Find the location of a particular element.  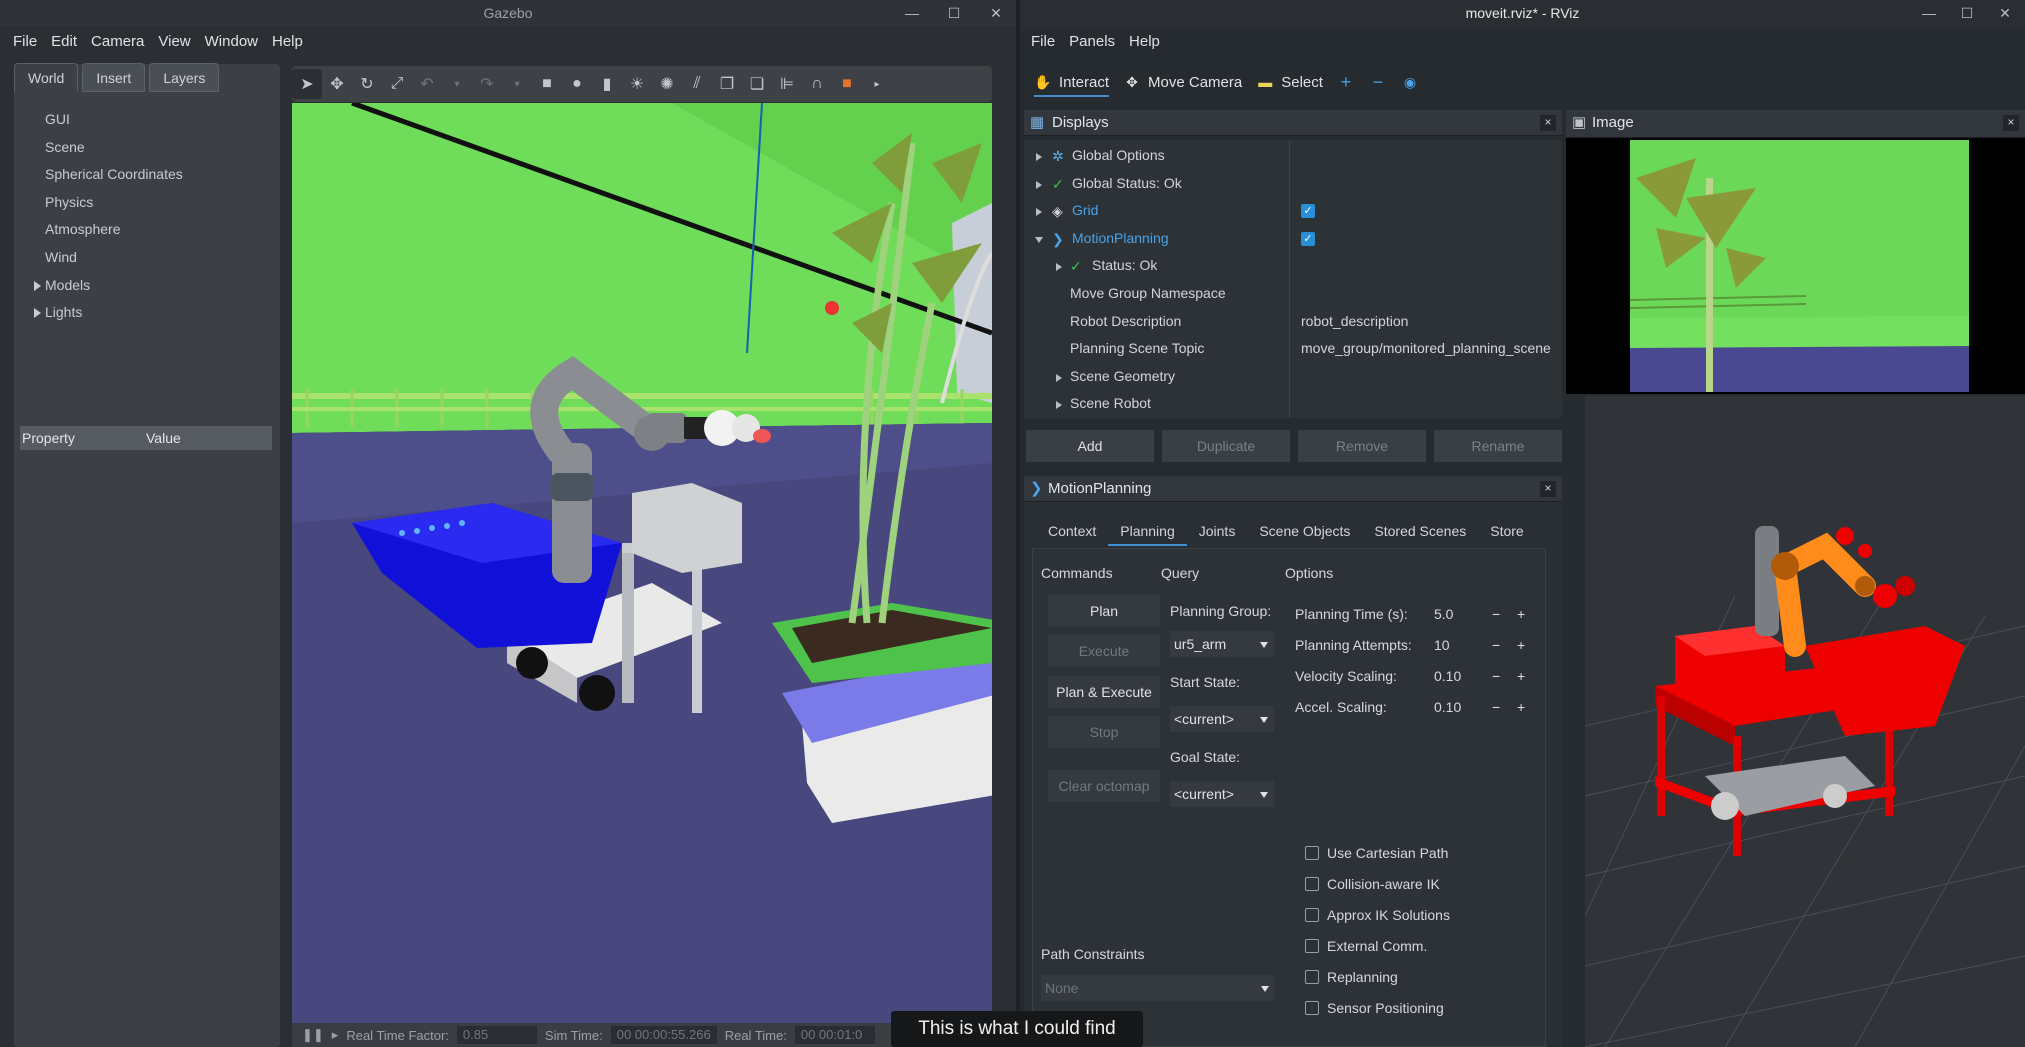

duplicate-button: Duplicate is located at coordinates (1226, 446).